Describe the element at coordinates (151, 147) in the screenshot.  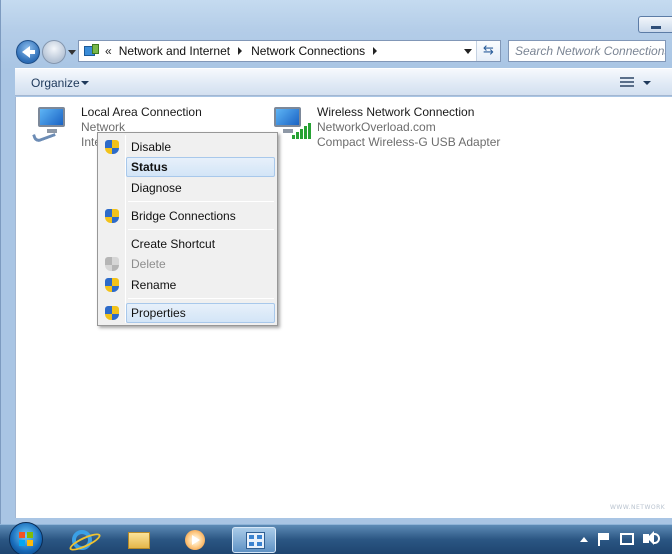
I see `menu-item-label: Disable` at that location.